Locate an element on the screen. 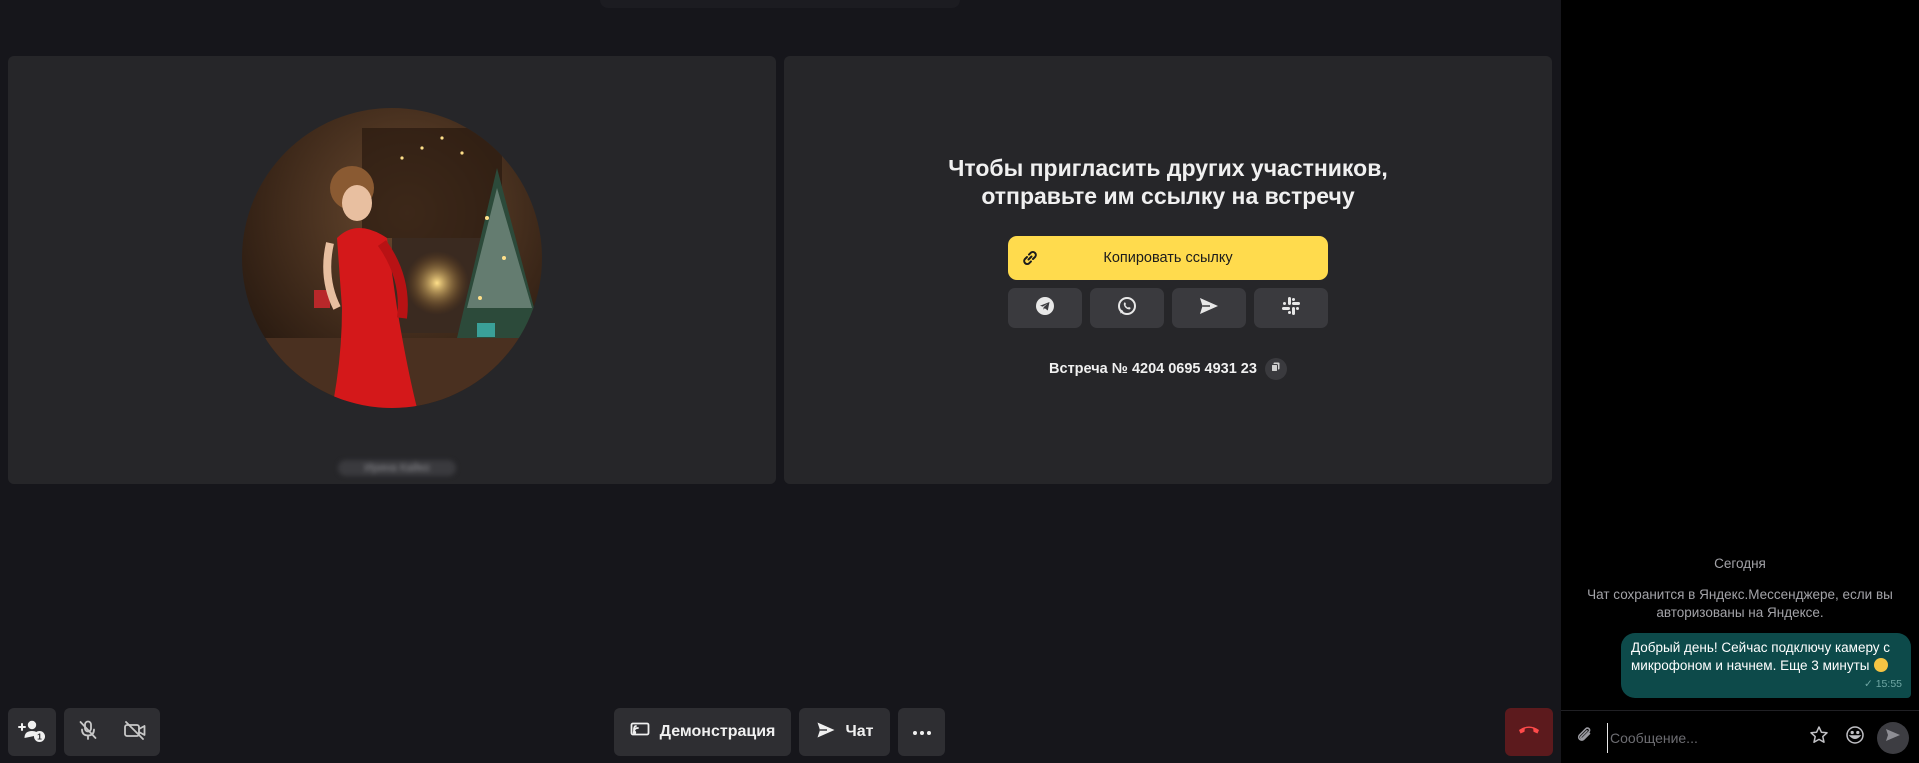 This screenshot has width=1919, height=763. hangup-phone-icon is located at coordinates (1529, 732).